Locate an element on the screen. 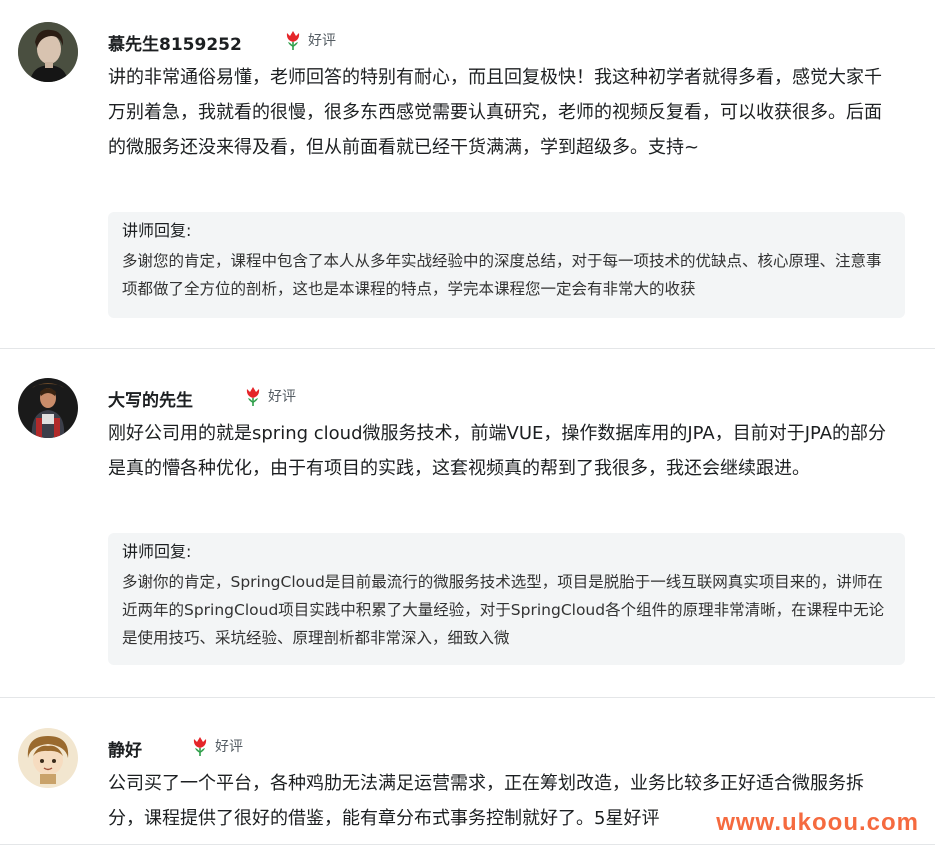 The image size is (935, 845). user-avatar-man-portrait-icon is located at coordinates (48, 52).